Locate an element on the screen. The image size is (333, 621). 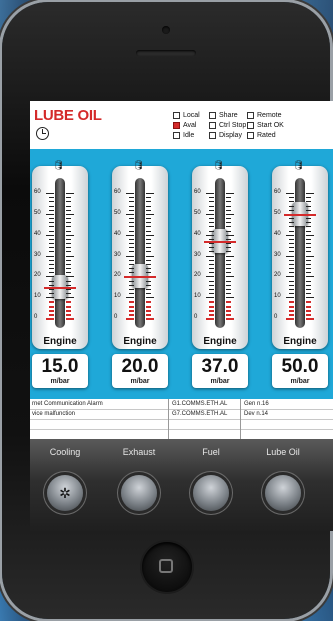
scale-label: 30 is located at coordinates (197, 254).